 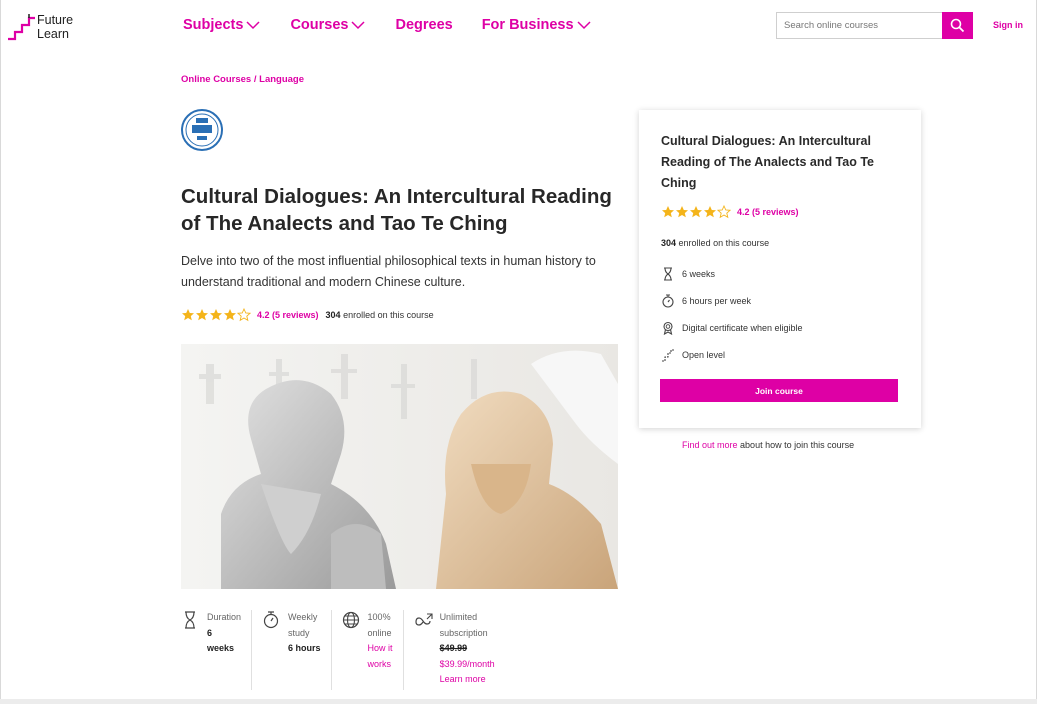 What do you see at coordinates (732, 273) in the screenshot?
I see `card-detail-duration: 6 weeks` at bounding box center [732, 273].